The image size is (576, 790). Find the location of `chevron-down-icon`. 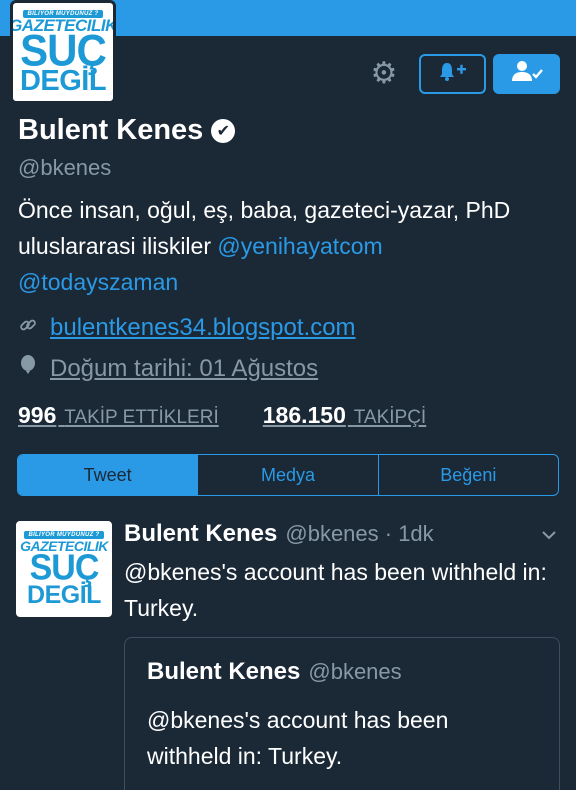

chevron-down-icon is located at coordinates (549, 536).